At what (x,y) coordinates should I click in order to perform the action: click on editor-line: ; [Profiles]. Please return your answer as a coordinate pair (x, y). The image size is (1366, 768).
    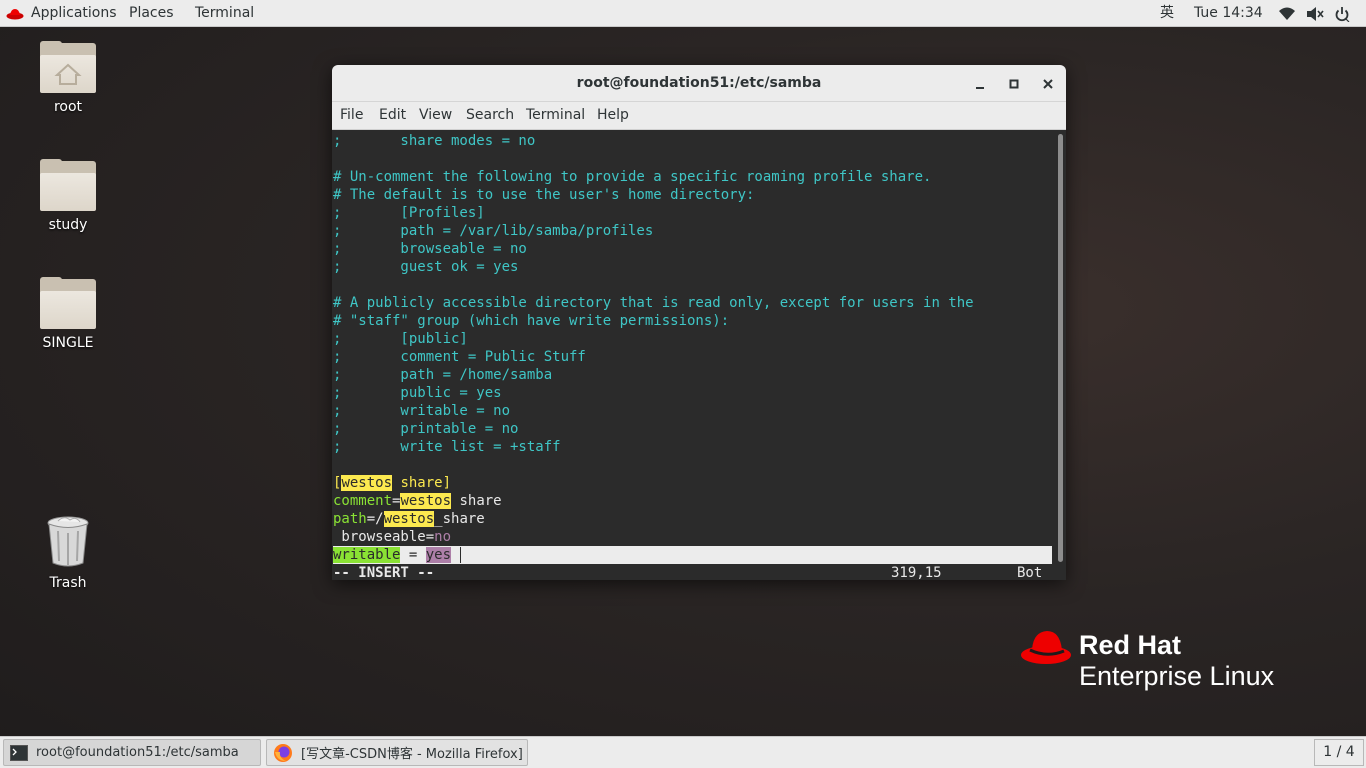
    Looking at the image, I should click on (409, 213).